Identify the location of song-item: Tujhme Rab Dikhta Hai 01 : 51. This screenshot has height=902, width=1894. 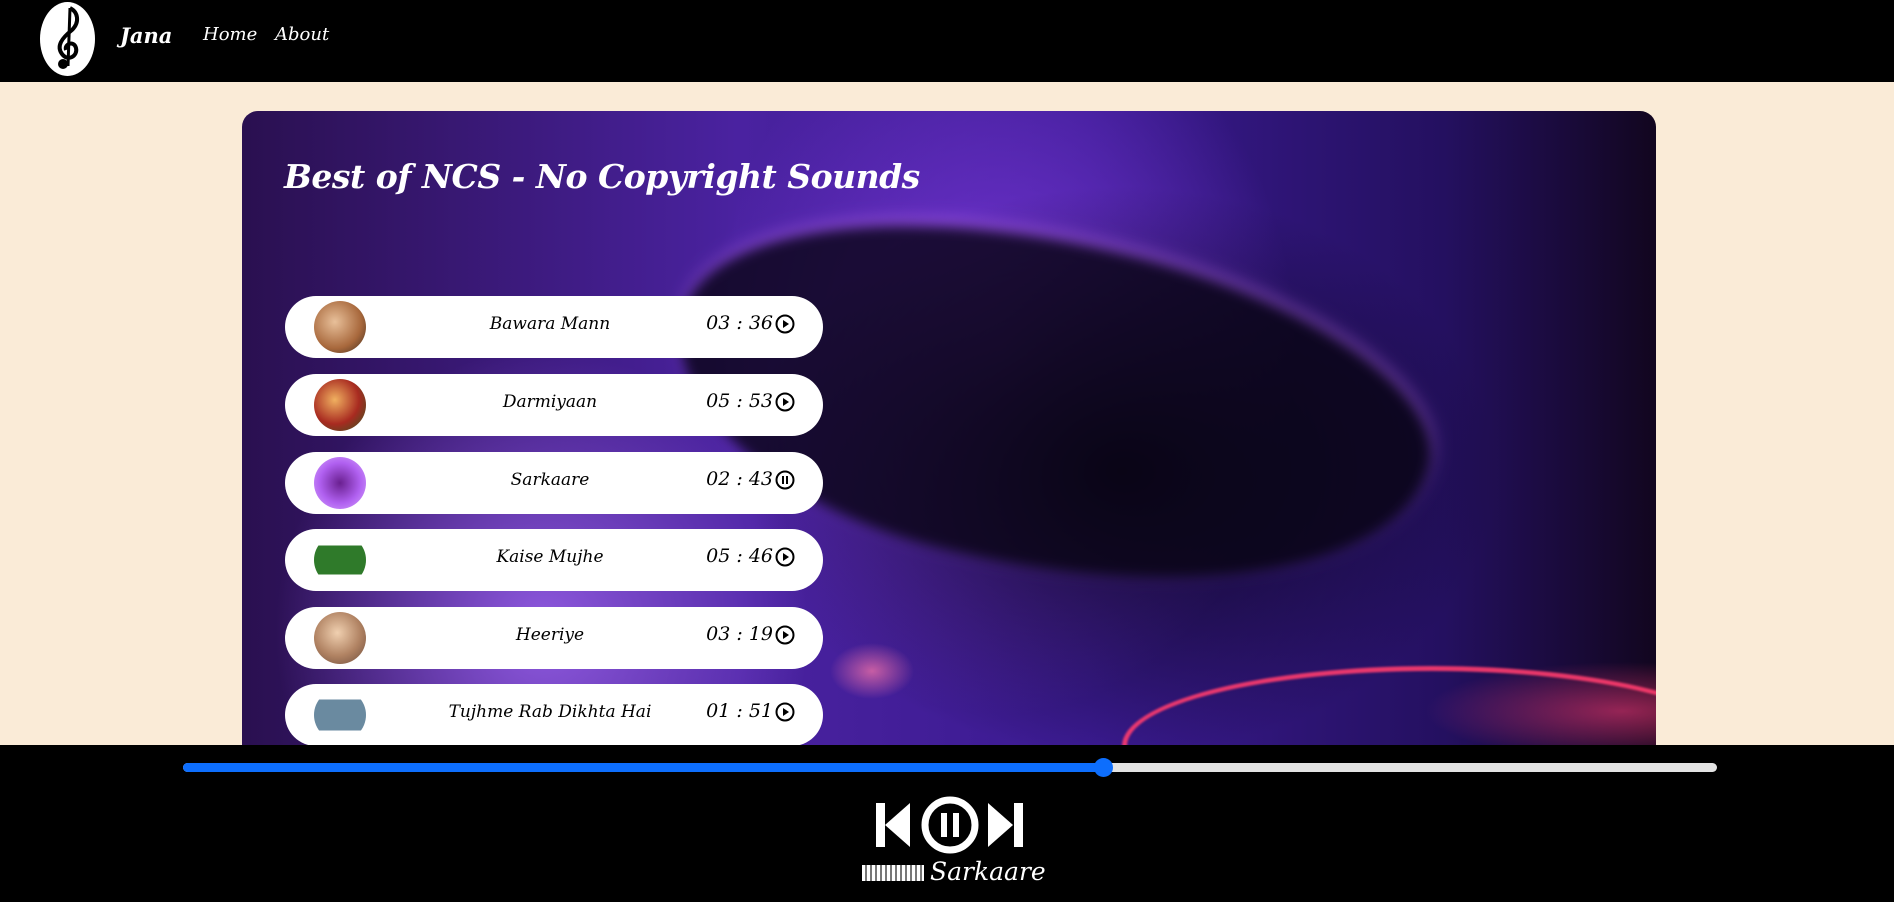
(554, 714).